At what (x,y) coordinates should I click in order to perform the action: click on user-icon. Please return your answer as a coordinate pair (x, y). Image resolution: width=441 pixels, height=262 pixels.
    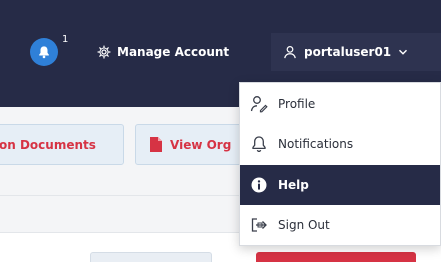
    Looking at the image, I should click on (290, 52).